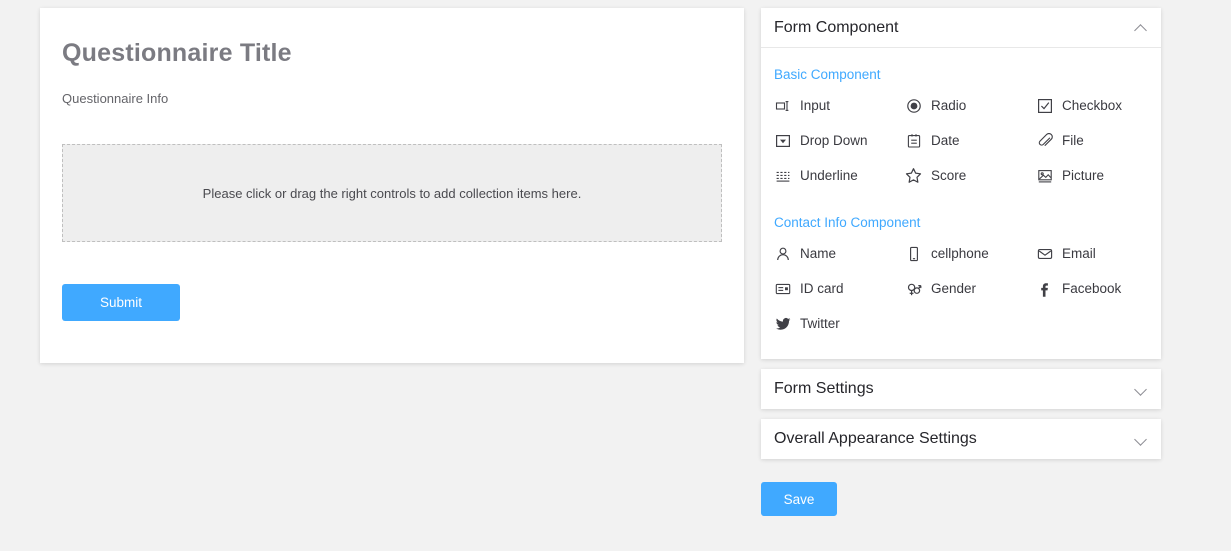 The width and height of the screenshot is (1231, 551). I want to click on page-title: Questionnaire Title, so click(177, 53).